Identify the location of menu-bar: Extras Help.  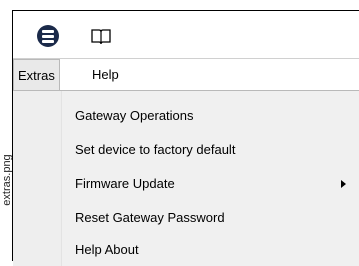
(186, 74).